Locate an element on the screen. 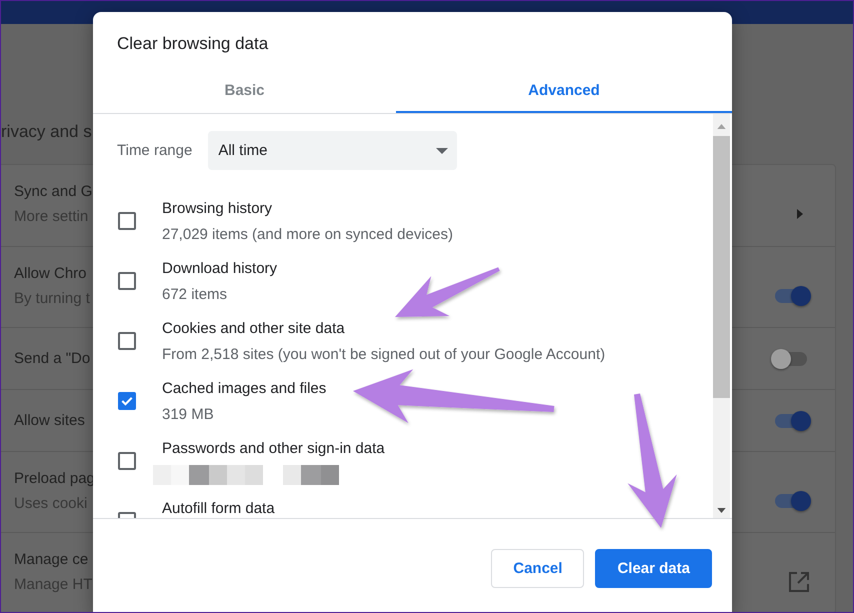 The height and width of the screenshot is (613, 854). setting-title: Manage ce is located at coordinates (52, 560).